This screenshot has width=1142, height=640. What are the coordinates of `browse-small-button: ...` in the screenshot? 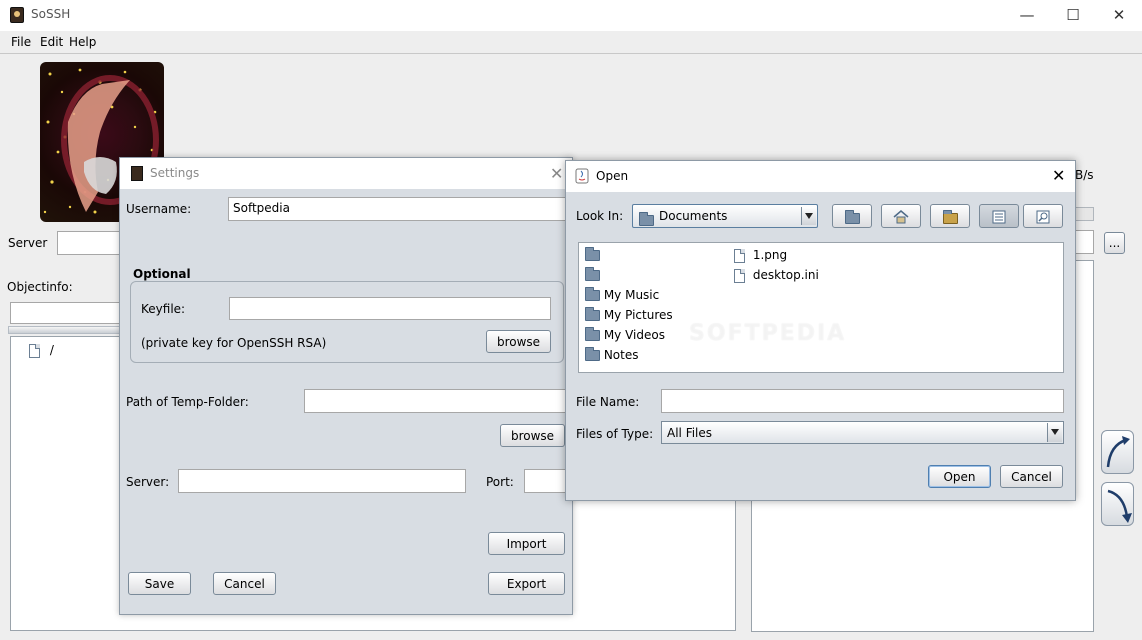 It's located at (1114, 243).